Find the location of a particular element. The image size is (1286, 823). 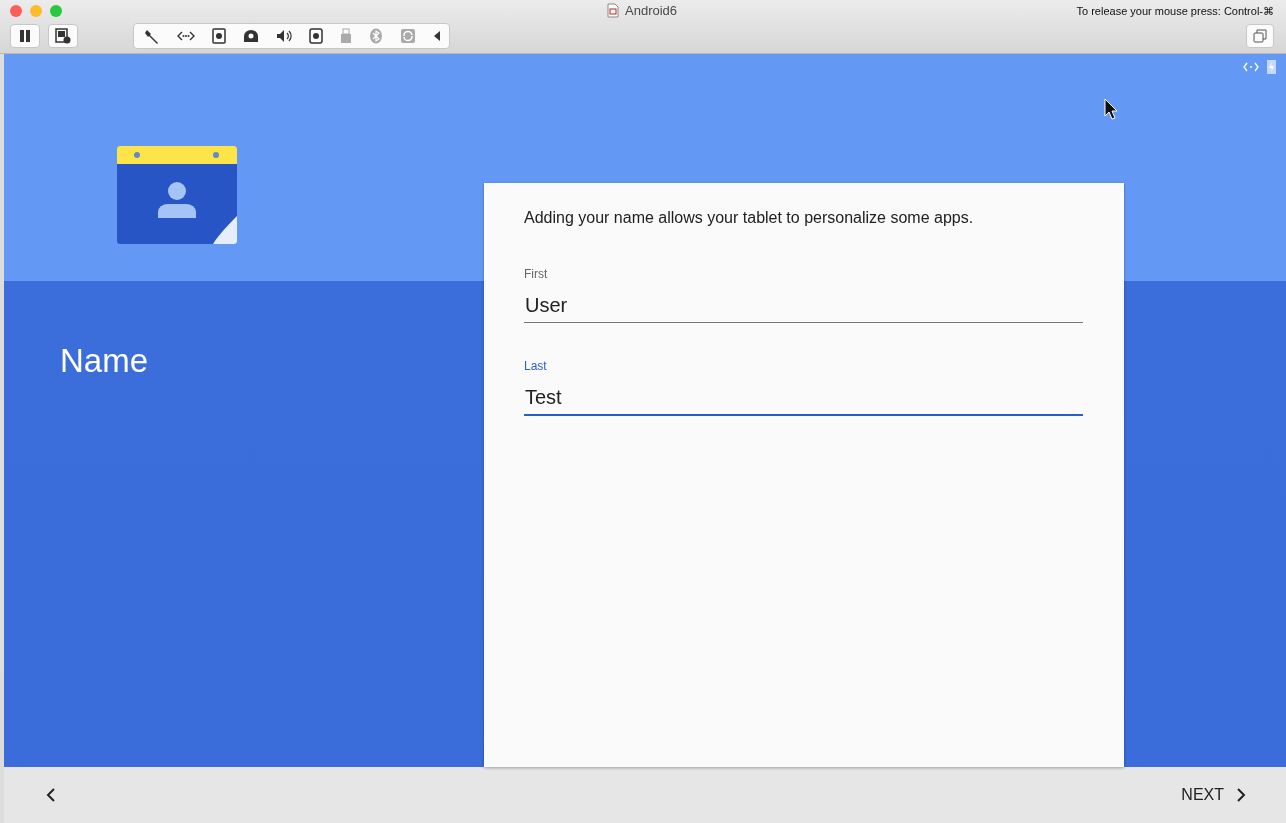

pause-icon is located at coordinates (25, 36).